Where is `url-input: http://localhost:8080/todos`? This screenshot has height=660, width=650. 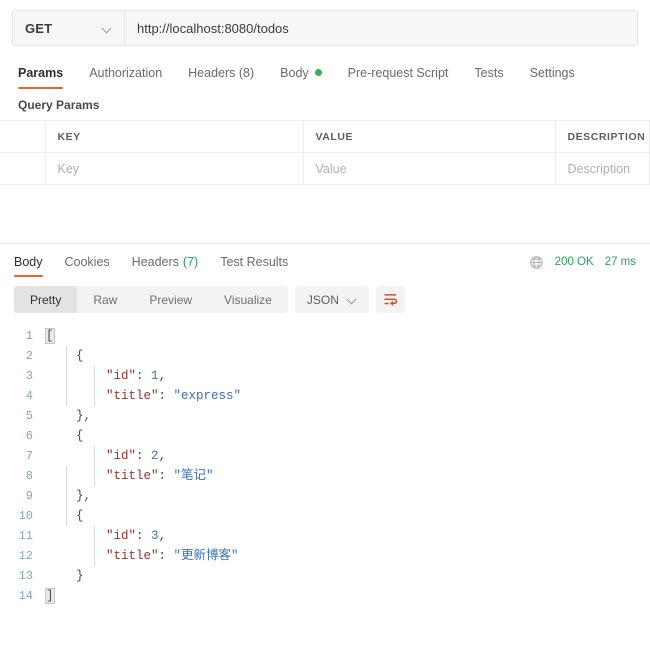
url-input: http://localhost:8080/todos is located at coordinates (381, 28).